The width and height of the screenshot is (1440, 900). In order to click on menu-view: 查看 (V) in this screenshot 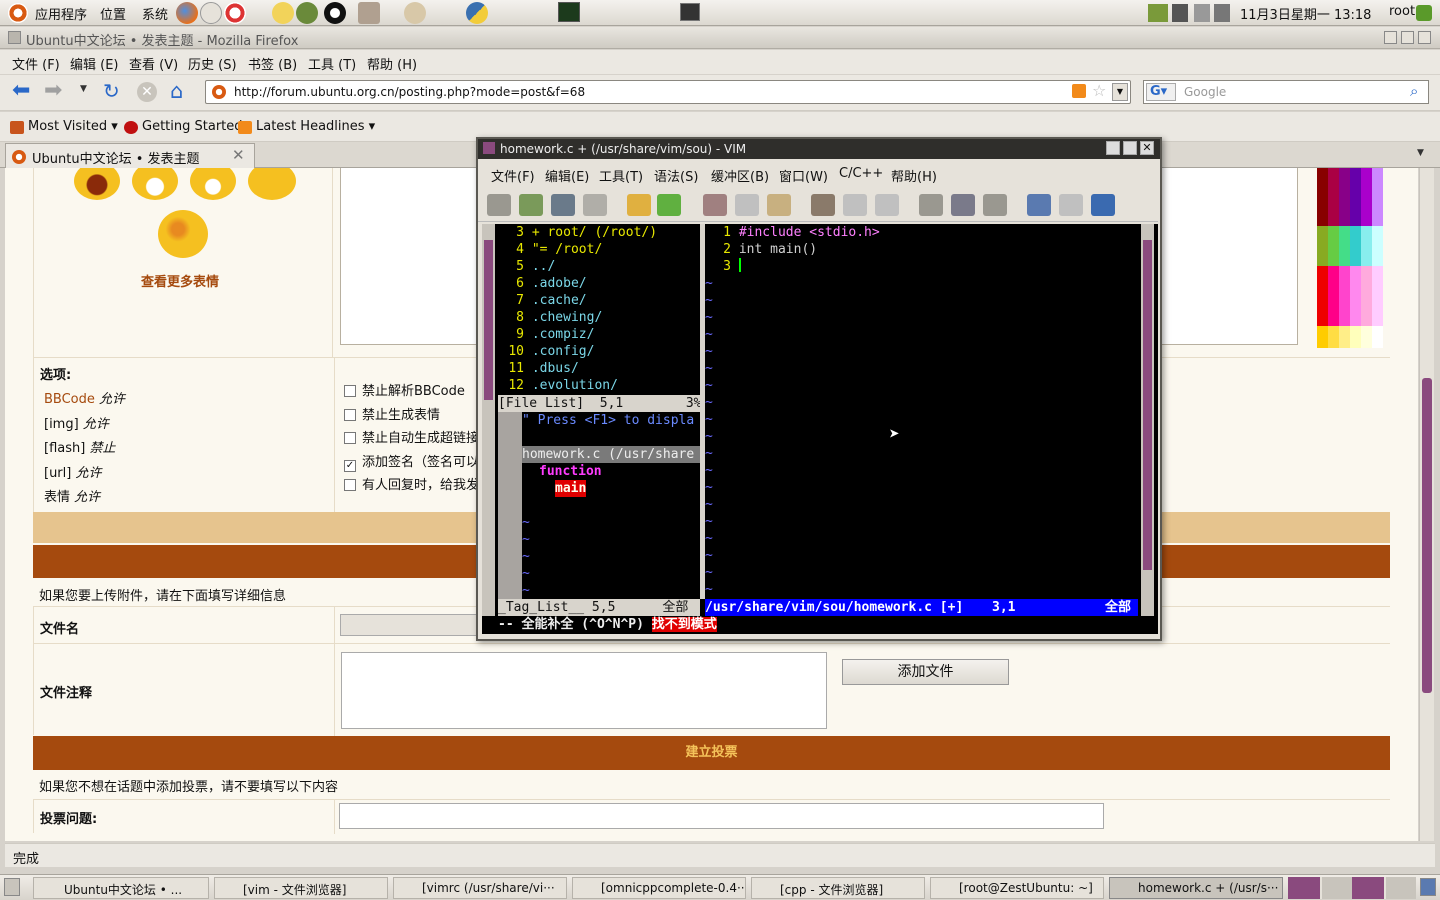, I will do `click(153, 63)`.